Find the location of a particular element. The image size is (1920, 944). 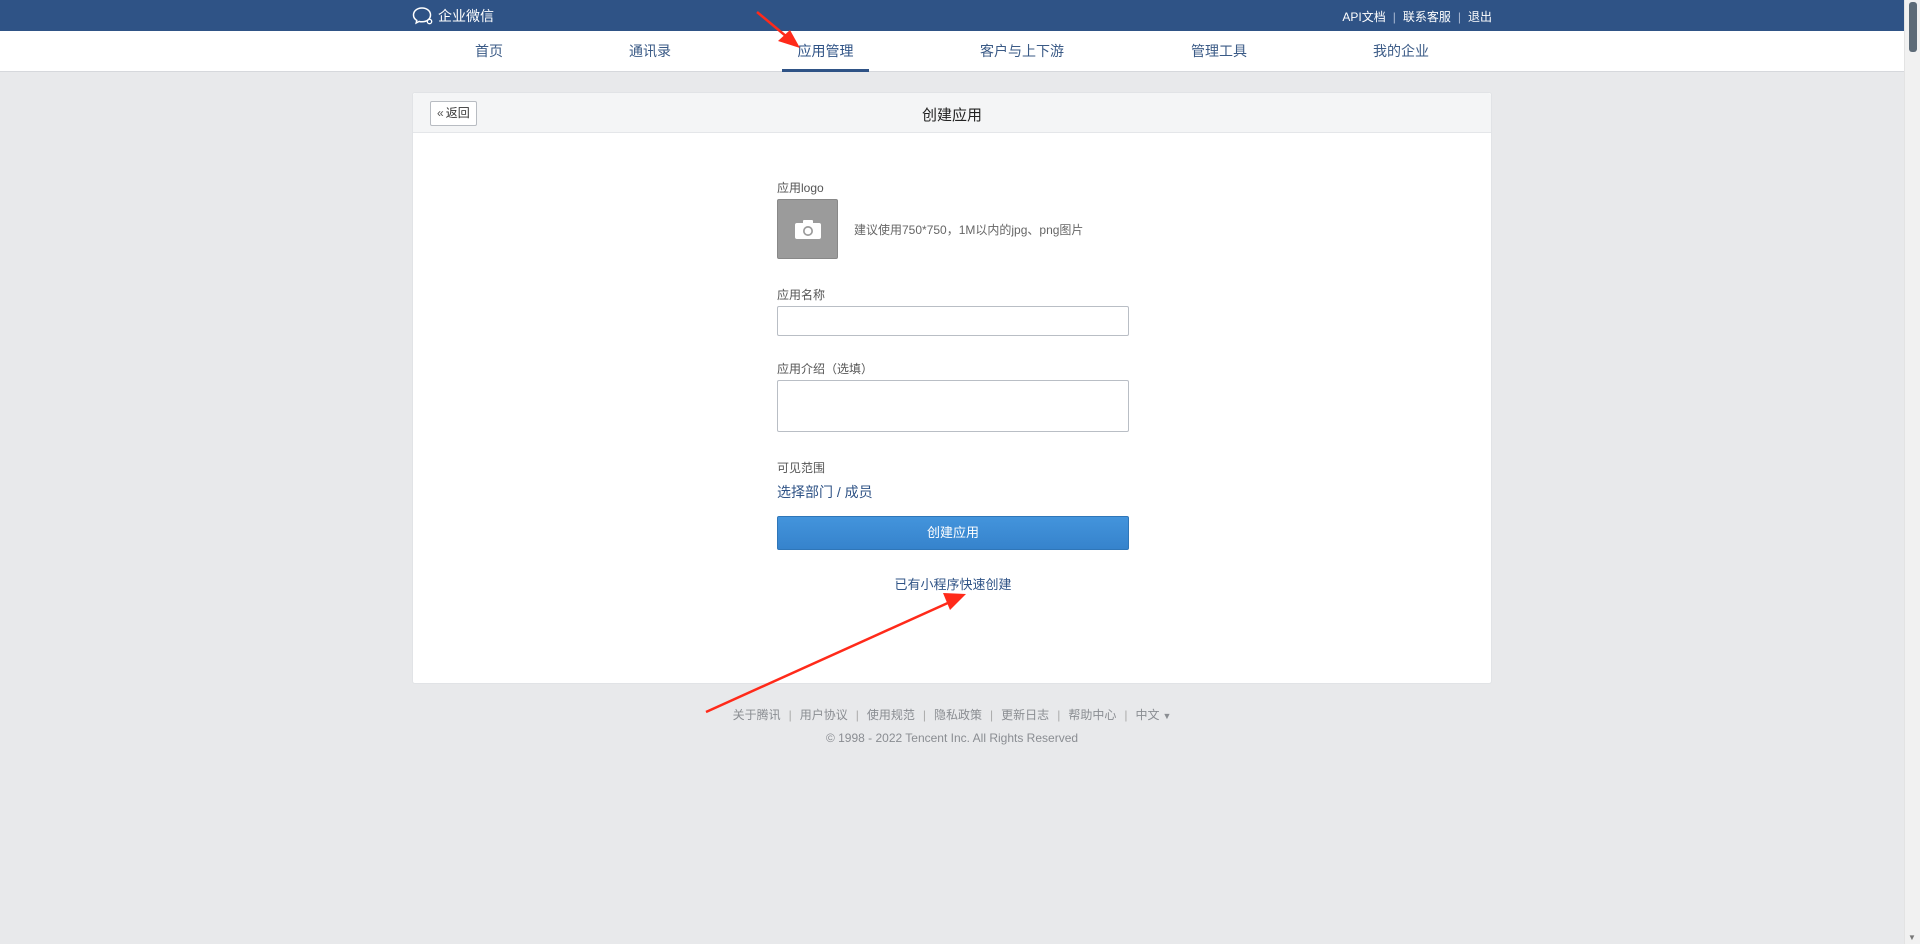

top-links: API文档 | 联系客服 | 退出 is located at coordinates (1417, 16).